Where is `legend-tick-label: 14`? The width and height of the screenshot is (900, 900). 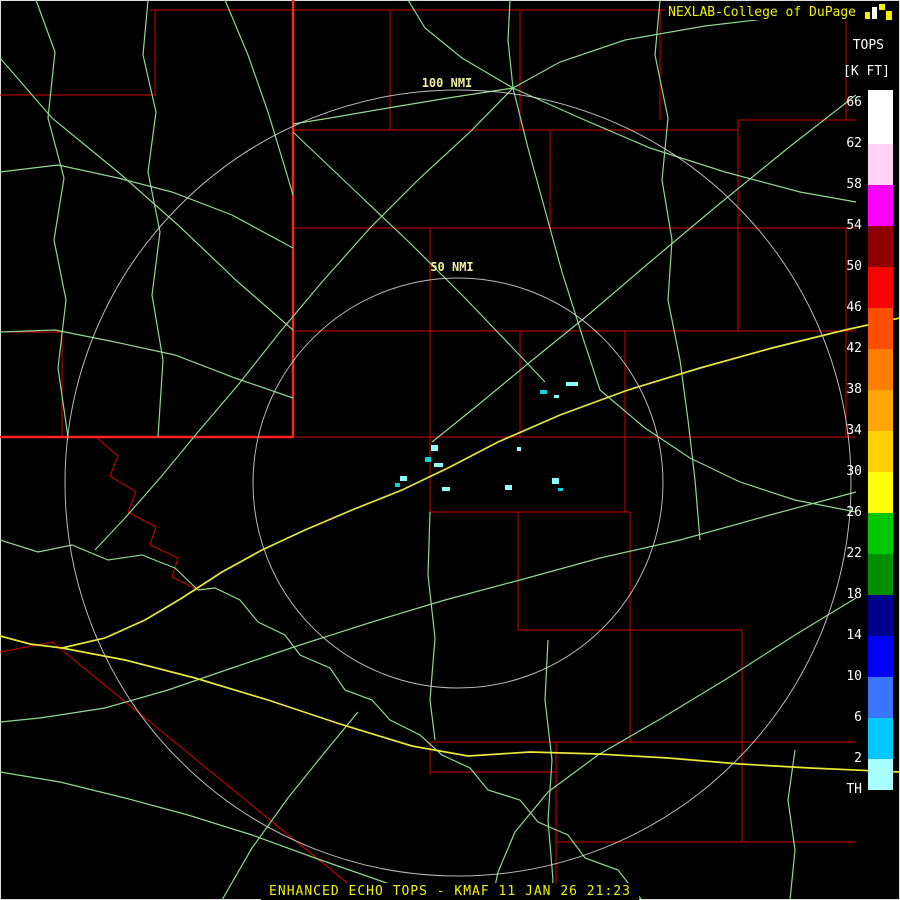 legend-tick-label: 14 is located at coordinates (854, 635).